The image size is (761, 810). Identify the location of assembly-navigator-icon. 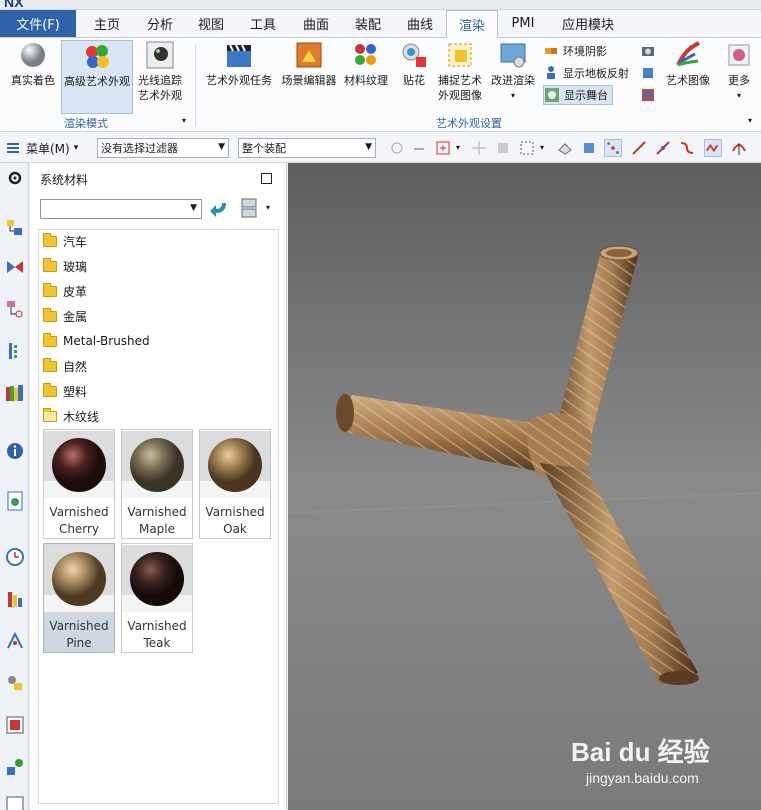
(15, 227).